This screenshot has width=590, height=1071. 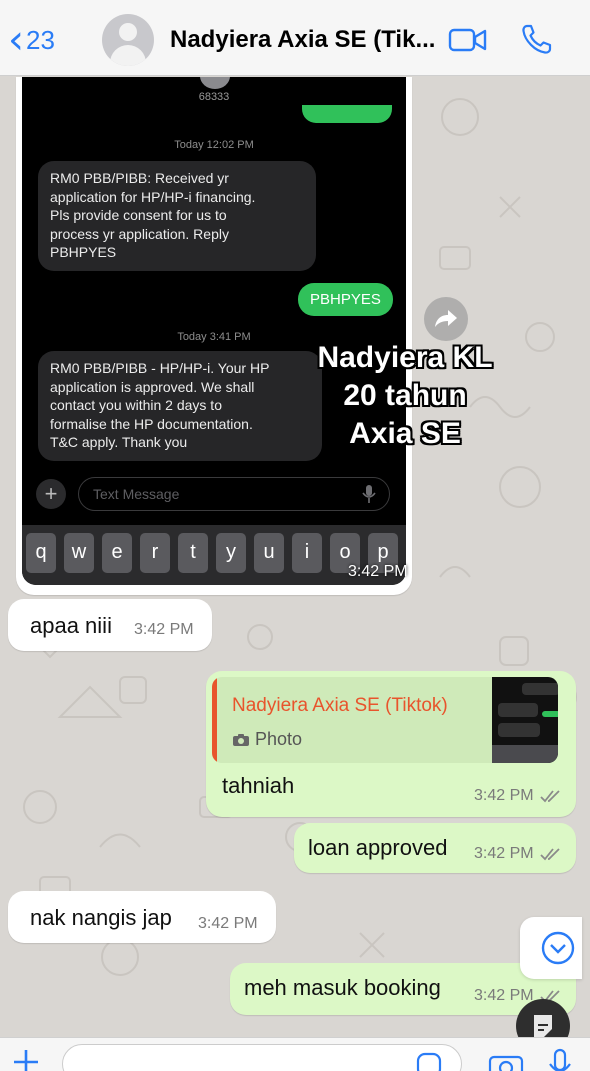 I want to click on sms-avatar, so click(x=215, y=83).